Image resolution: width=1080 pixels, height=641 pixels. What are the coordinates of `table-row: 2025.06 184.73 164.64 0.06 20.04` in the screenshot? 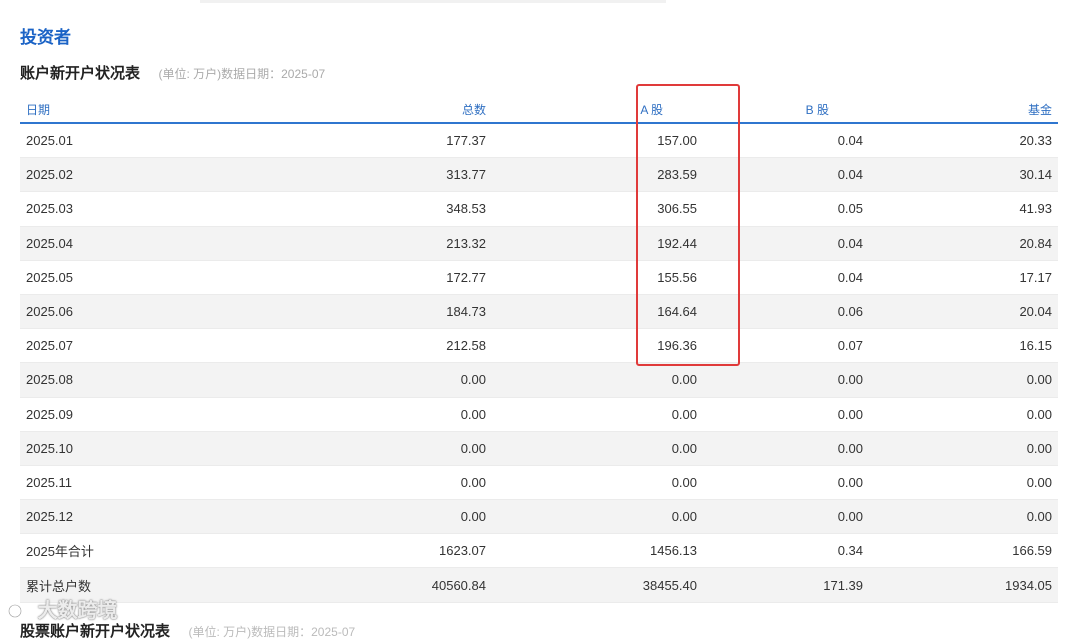 It's located at (539, 312).